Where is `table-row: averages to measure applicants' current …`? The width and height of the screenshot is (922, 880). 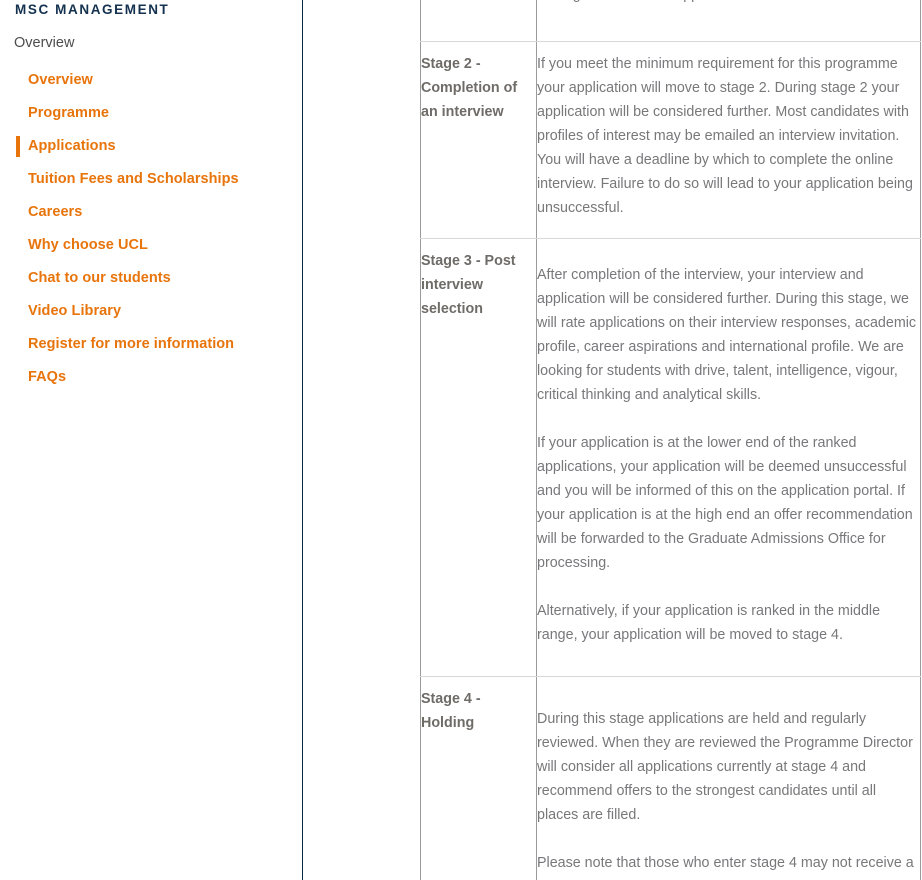 table-row: averages to measure applicants' current … is located at coordinates (670, 21).